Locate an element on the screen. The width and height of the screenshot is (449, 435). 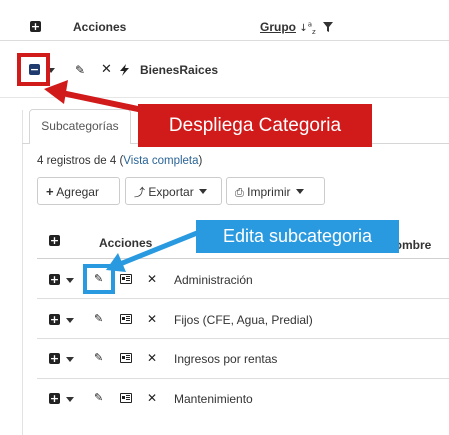
blue-arrow-line is located at coordinates (161, 247).